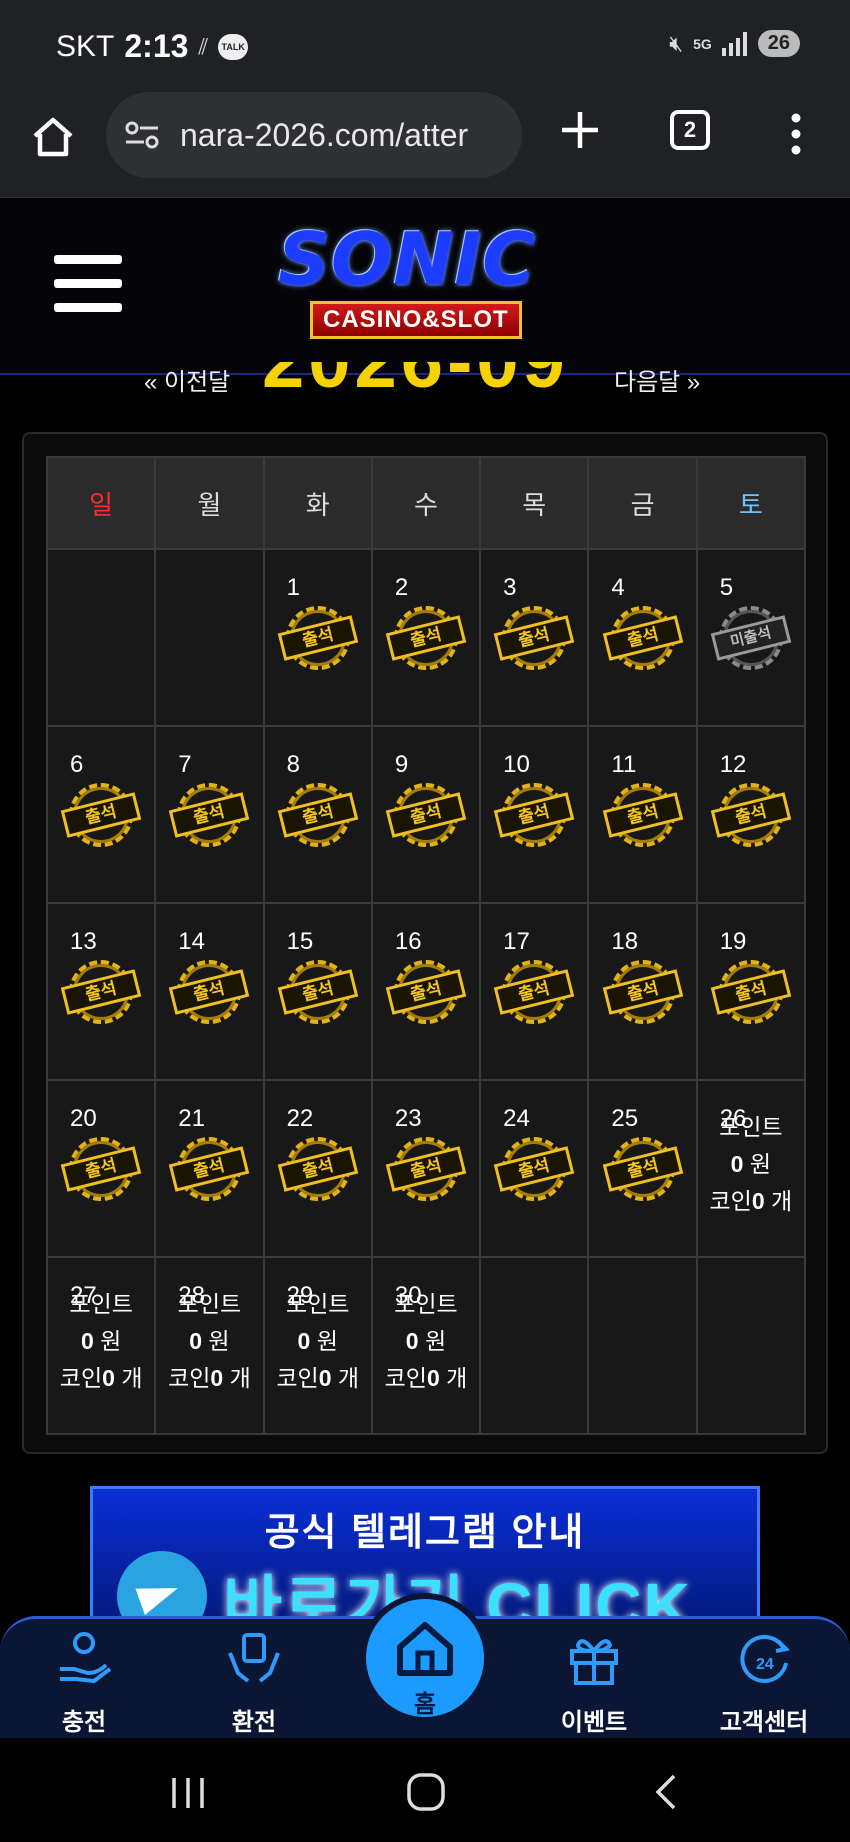  What do you see at coordinates (401, 764) in the screenshot?
I see `day-number: 9` at bounding box center [401, 764].